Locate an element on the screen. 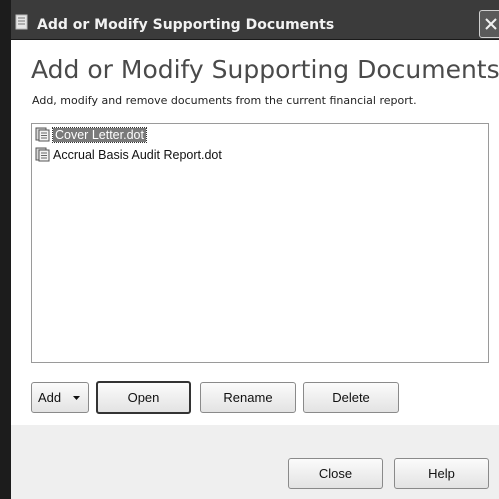  delete-button-label: Delete is located at coordinates (351, 397).